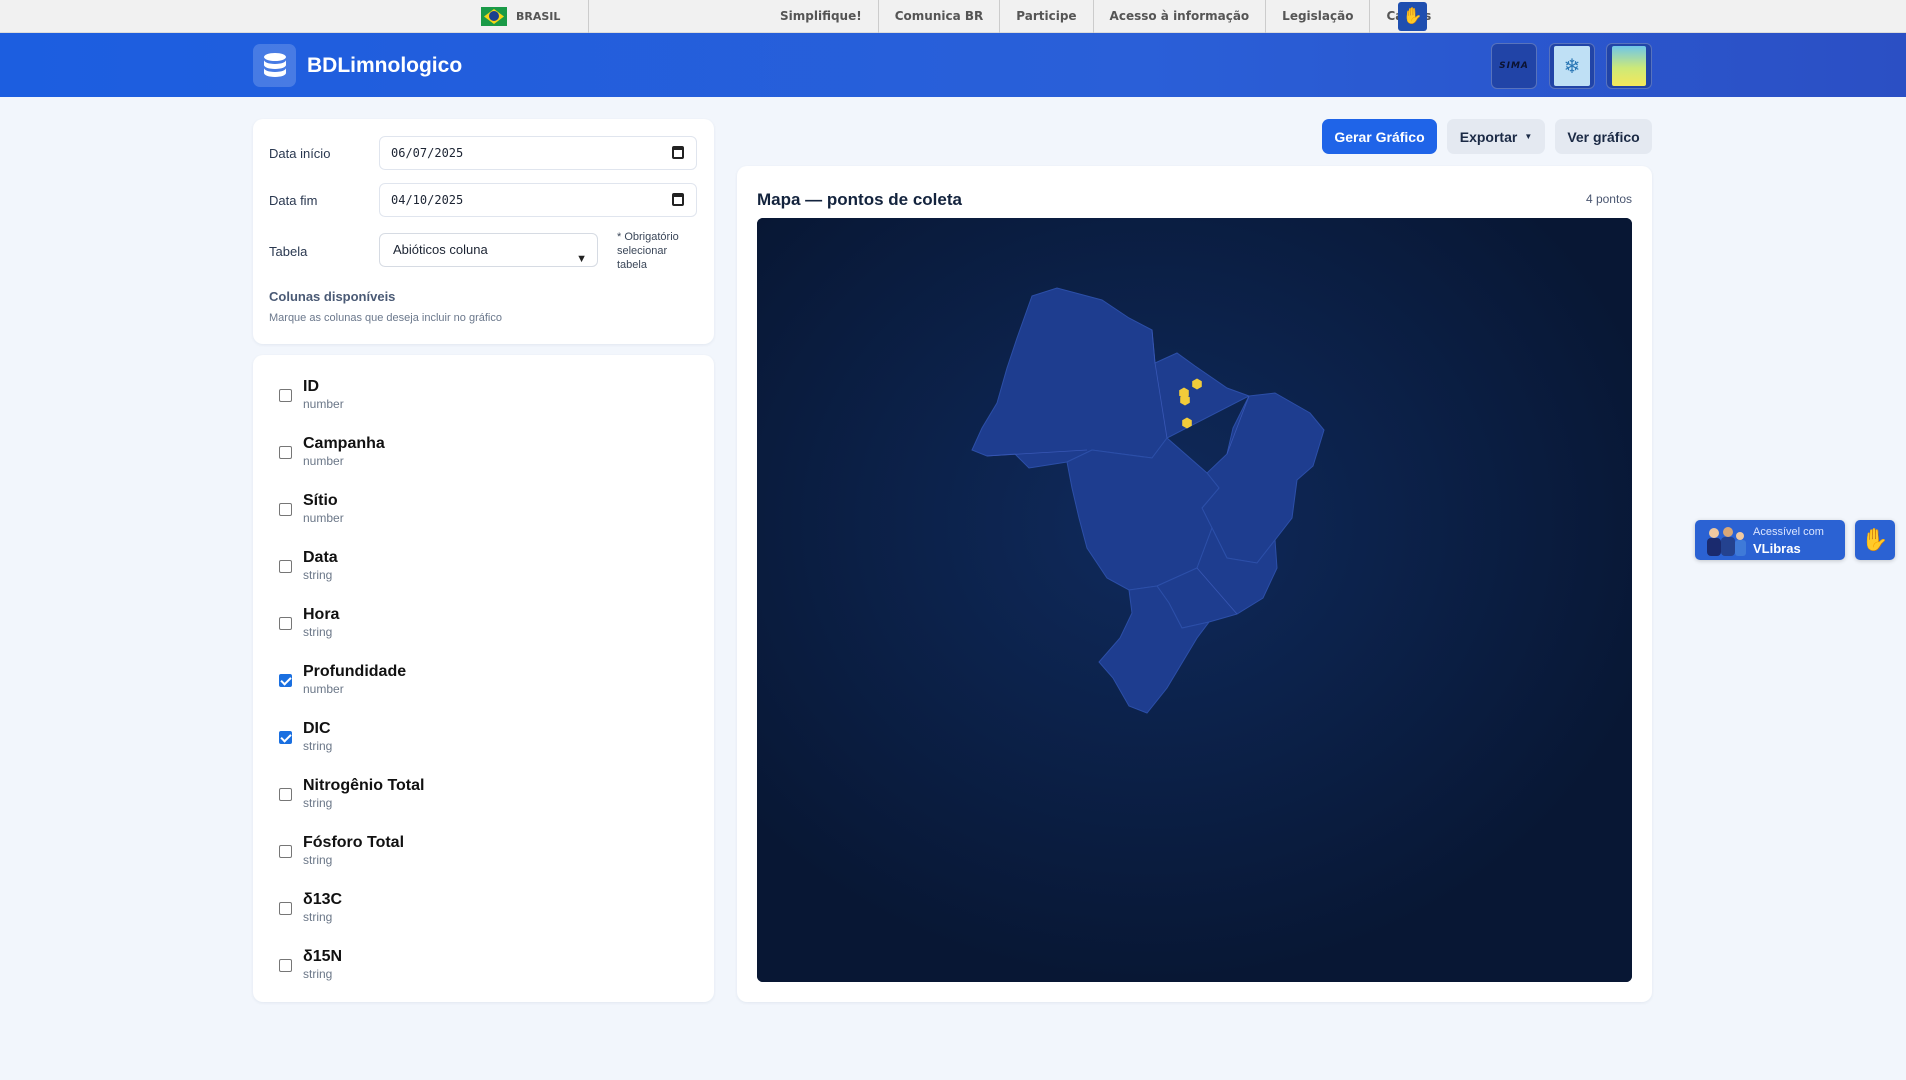 The width and height of the screenshot is (1906, 1080). Describe the element at coordinates (427, 153) in the screenshot. I see `start-date-value: 06/07/2025` at that location.